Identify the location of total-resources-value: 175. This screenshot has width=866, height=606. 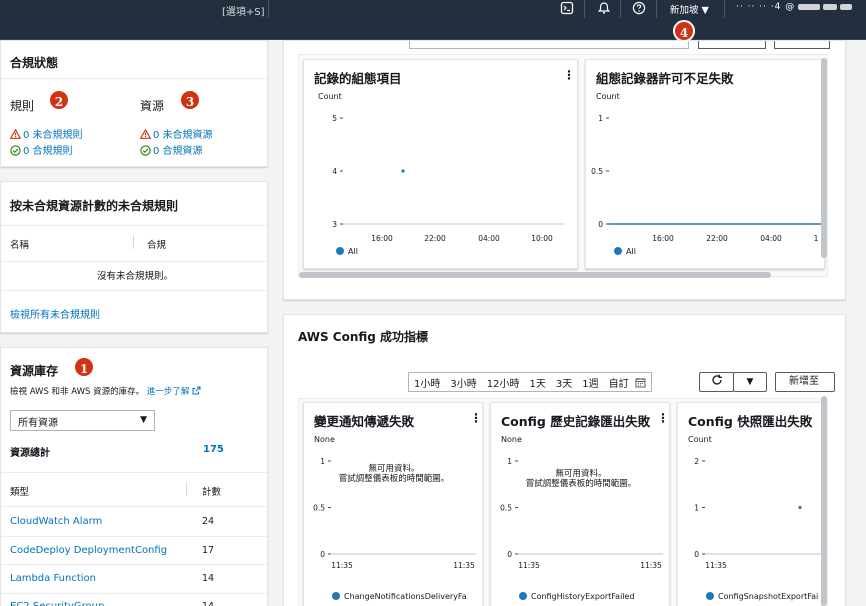
(213, 449).